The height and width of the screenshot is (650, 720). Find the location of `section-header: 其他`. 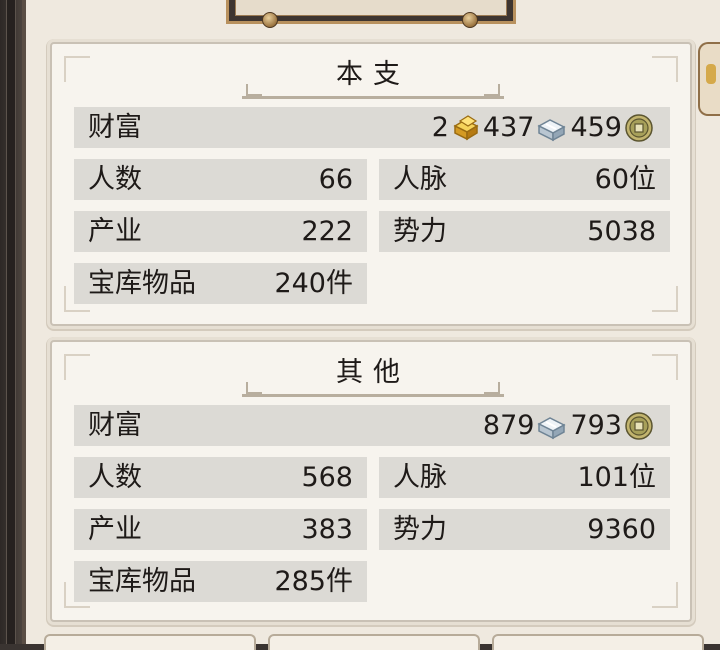

section-header: 其他 is located at coordinates (373, 376).